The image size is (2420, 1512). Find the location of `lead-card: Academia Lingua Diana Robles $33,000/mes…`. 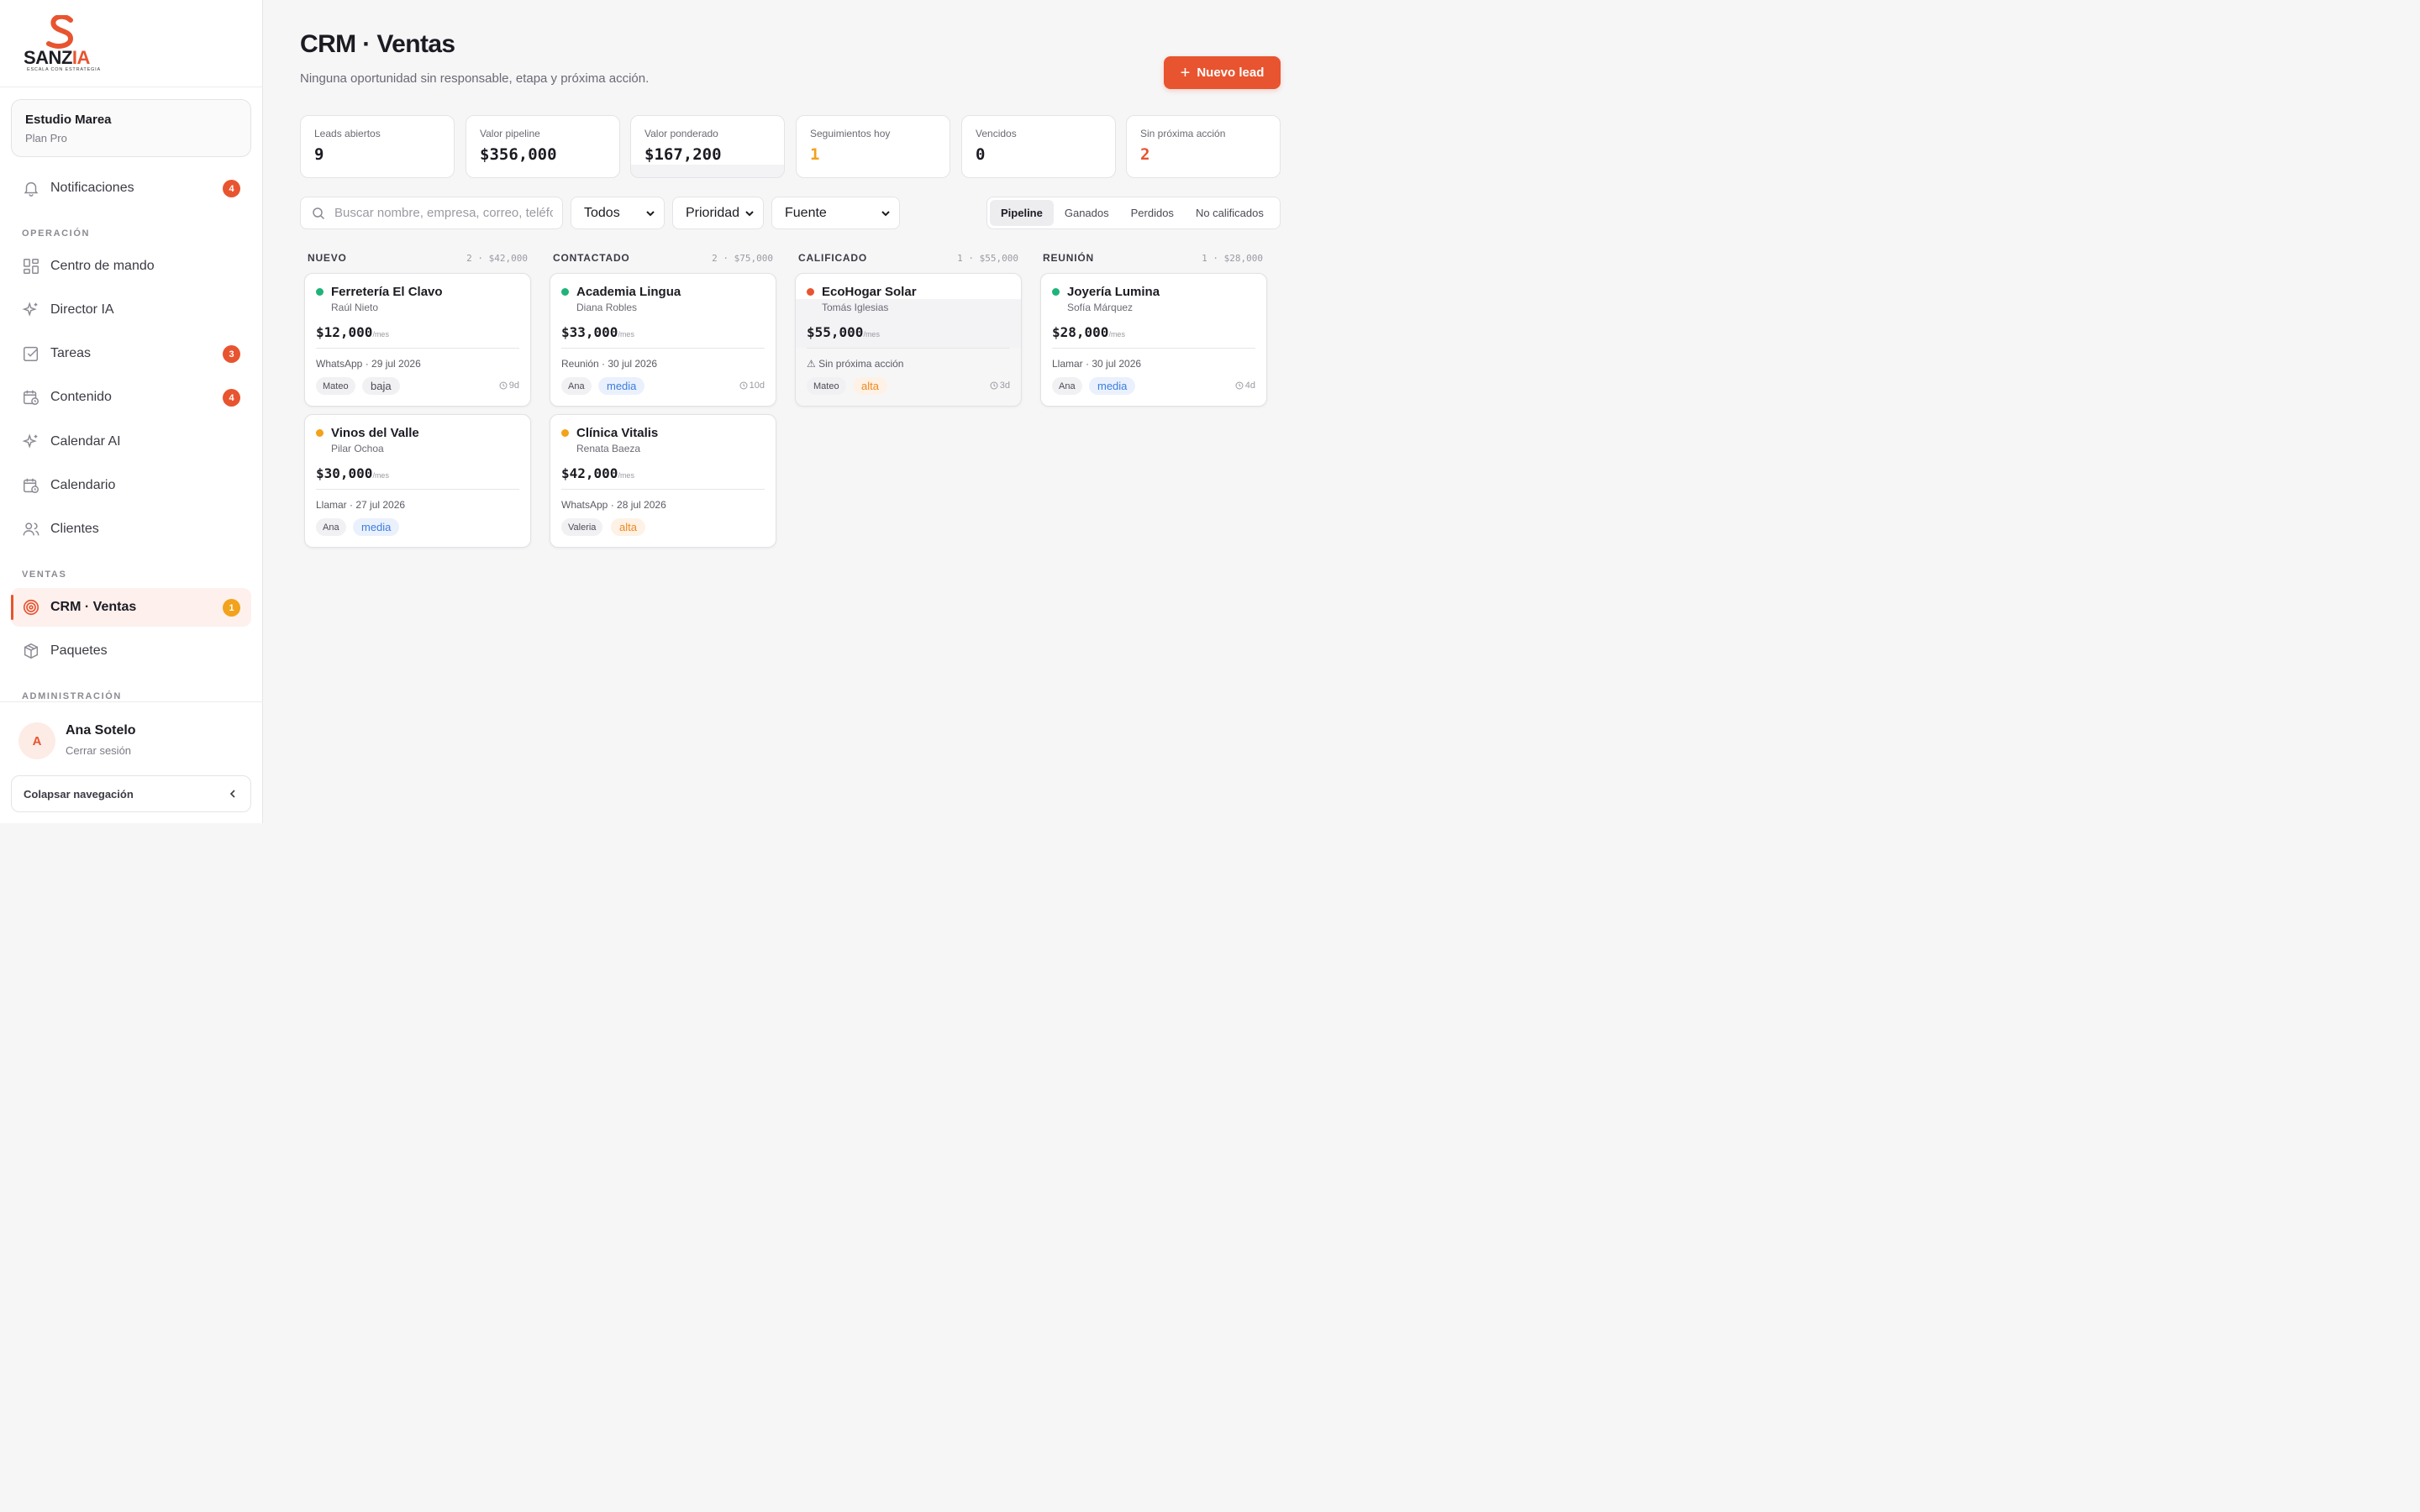

lead-card: Academia Lingua Diana Robles $33,000/mes… is located at coordinates (663, 340).